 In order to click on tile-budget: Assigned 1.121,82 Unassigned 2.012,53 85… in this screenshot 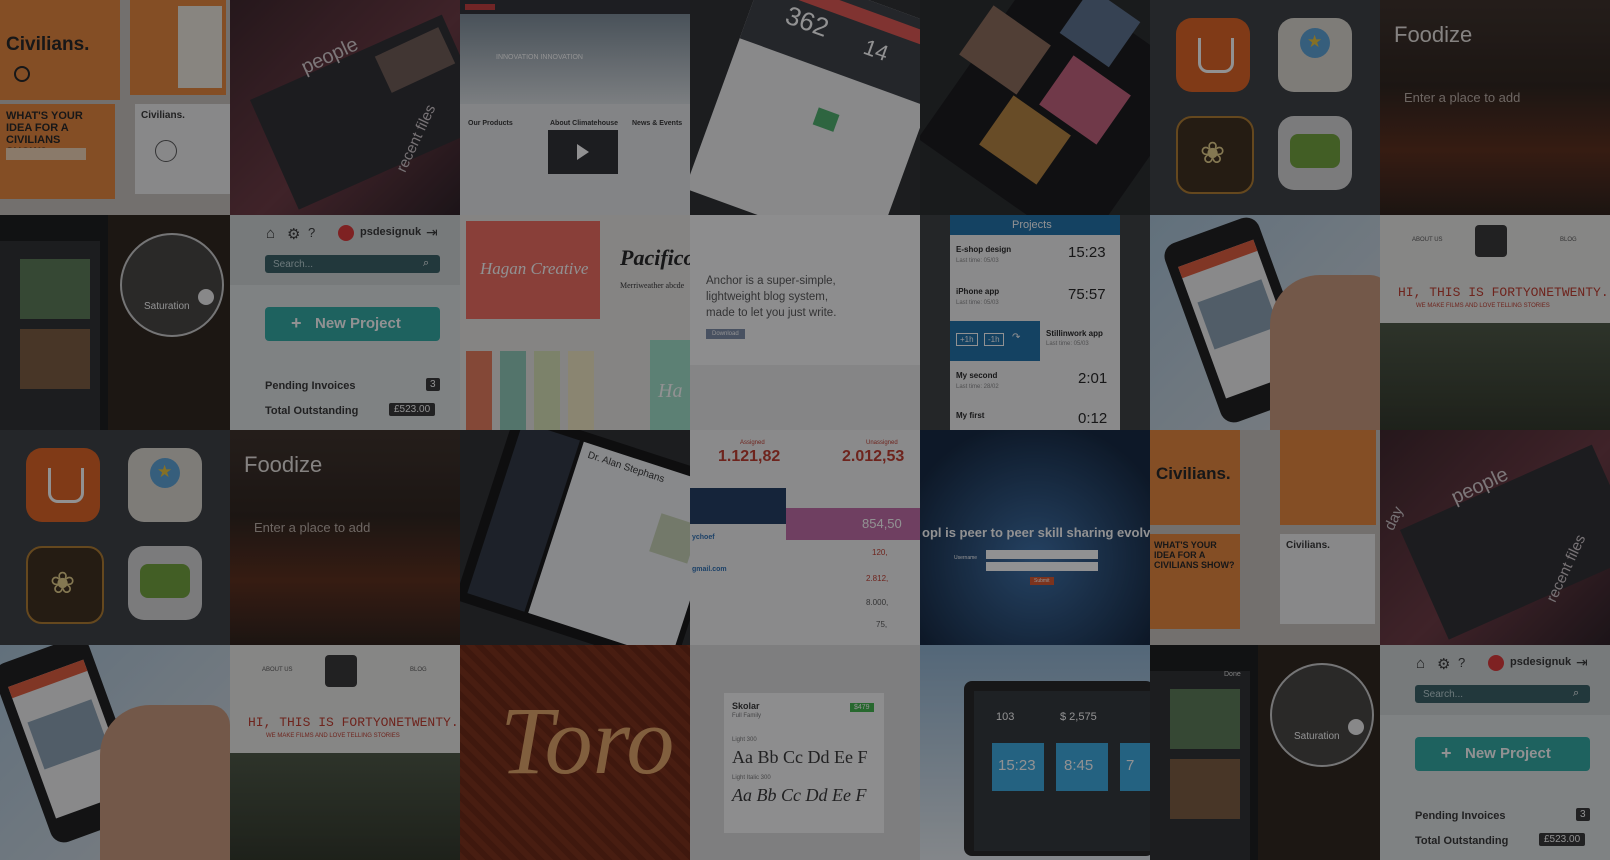, I will do `click(805, 537)`.